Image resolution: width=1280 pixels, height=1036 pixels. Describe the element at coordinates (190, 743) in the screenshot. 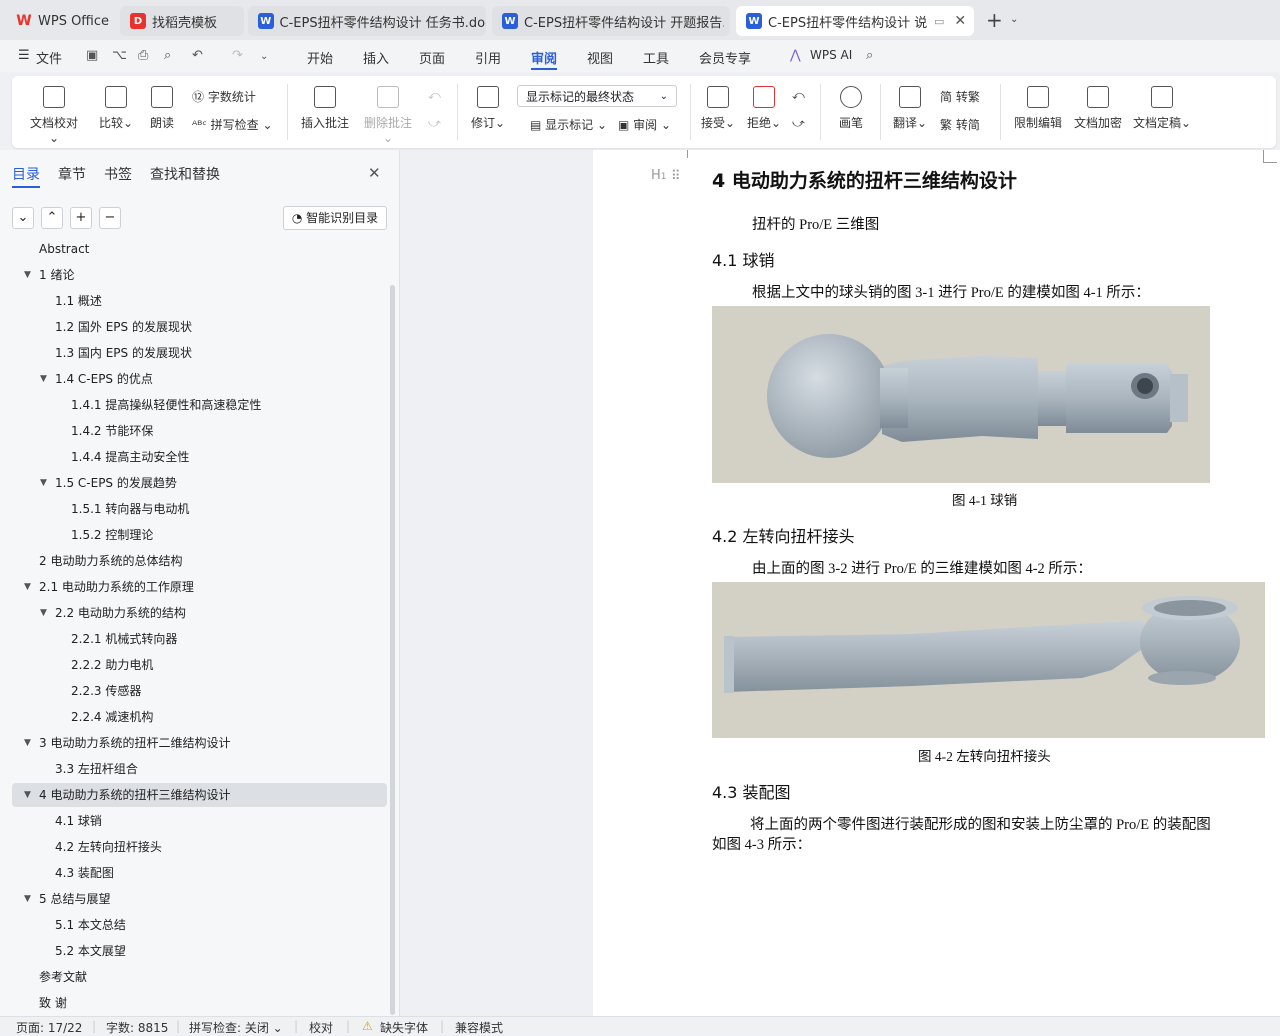

I see `toc-item: ▼ 3 电动助力系统的扭杆二维结构设计` at that location.